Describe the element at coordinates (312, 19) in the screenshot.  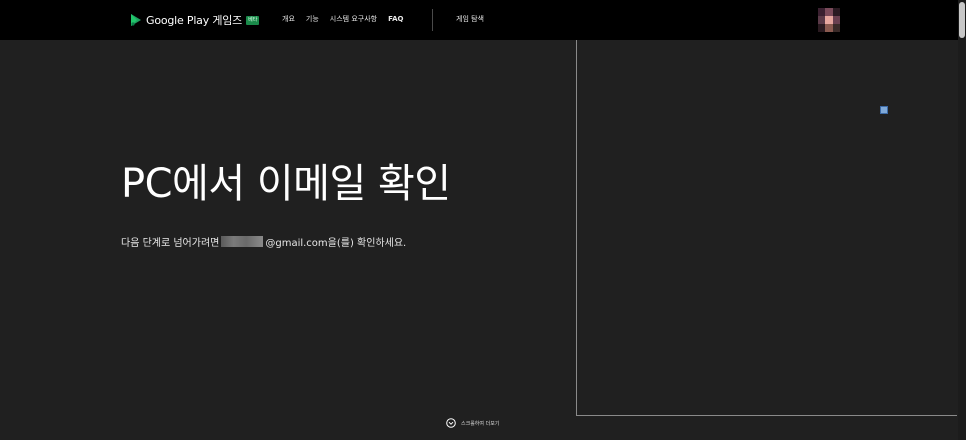
I see `nav-features: 기능` at that location.